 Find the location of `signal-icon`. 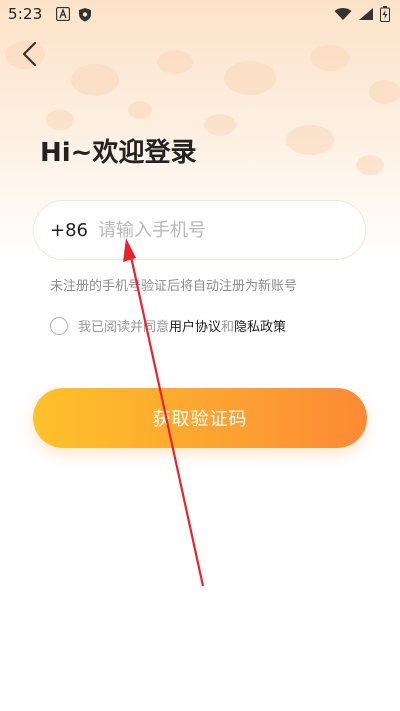

signal-icon is located at coordinates (366, 14).